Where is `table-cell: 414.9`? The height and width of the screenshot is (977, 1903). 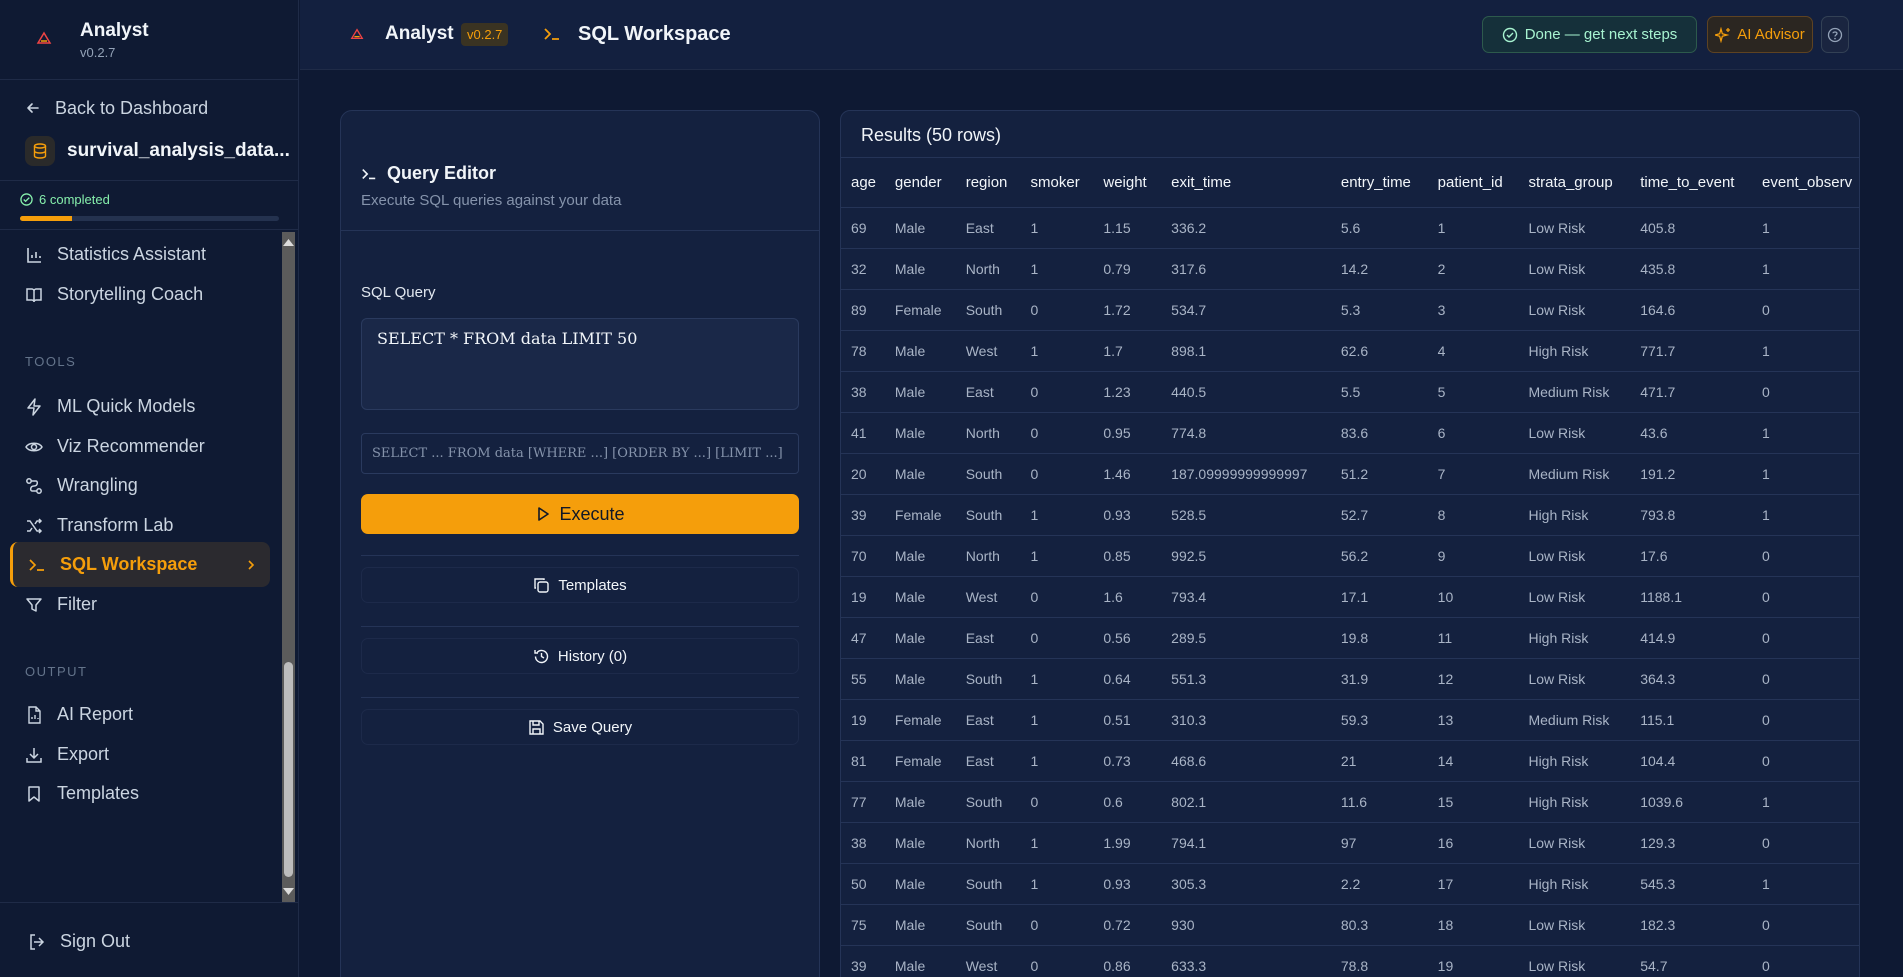
table-cell: 414.9 is located at coordinates (1691, 638).